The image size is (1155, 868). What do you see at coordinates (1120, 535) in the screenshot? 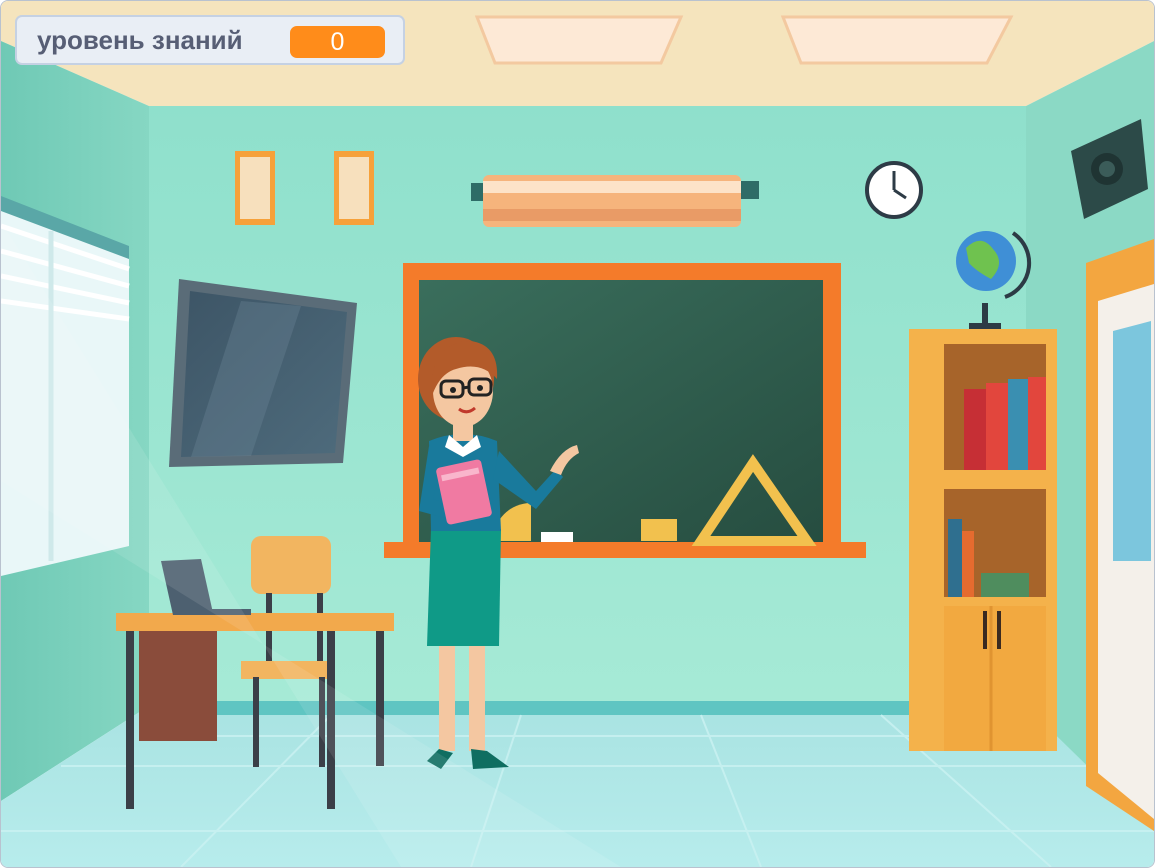
I see `door` at bounding box center [1120, 535].